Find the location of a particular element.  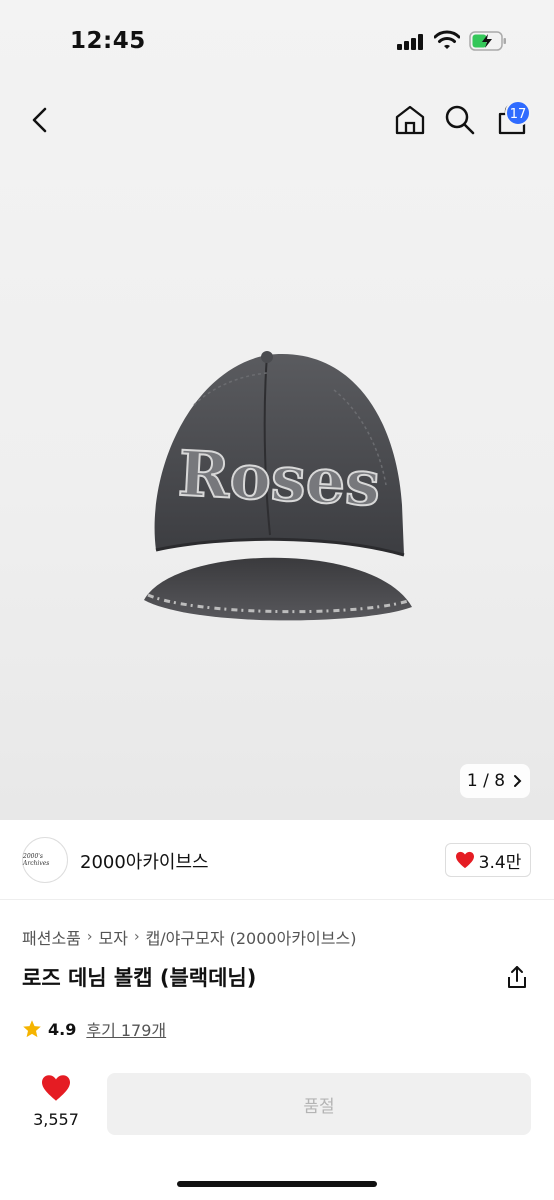

gallery-page-indicator: 1 / 8 is located at coordinates (495, 781).